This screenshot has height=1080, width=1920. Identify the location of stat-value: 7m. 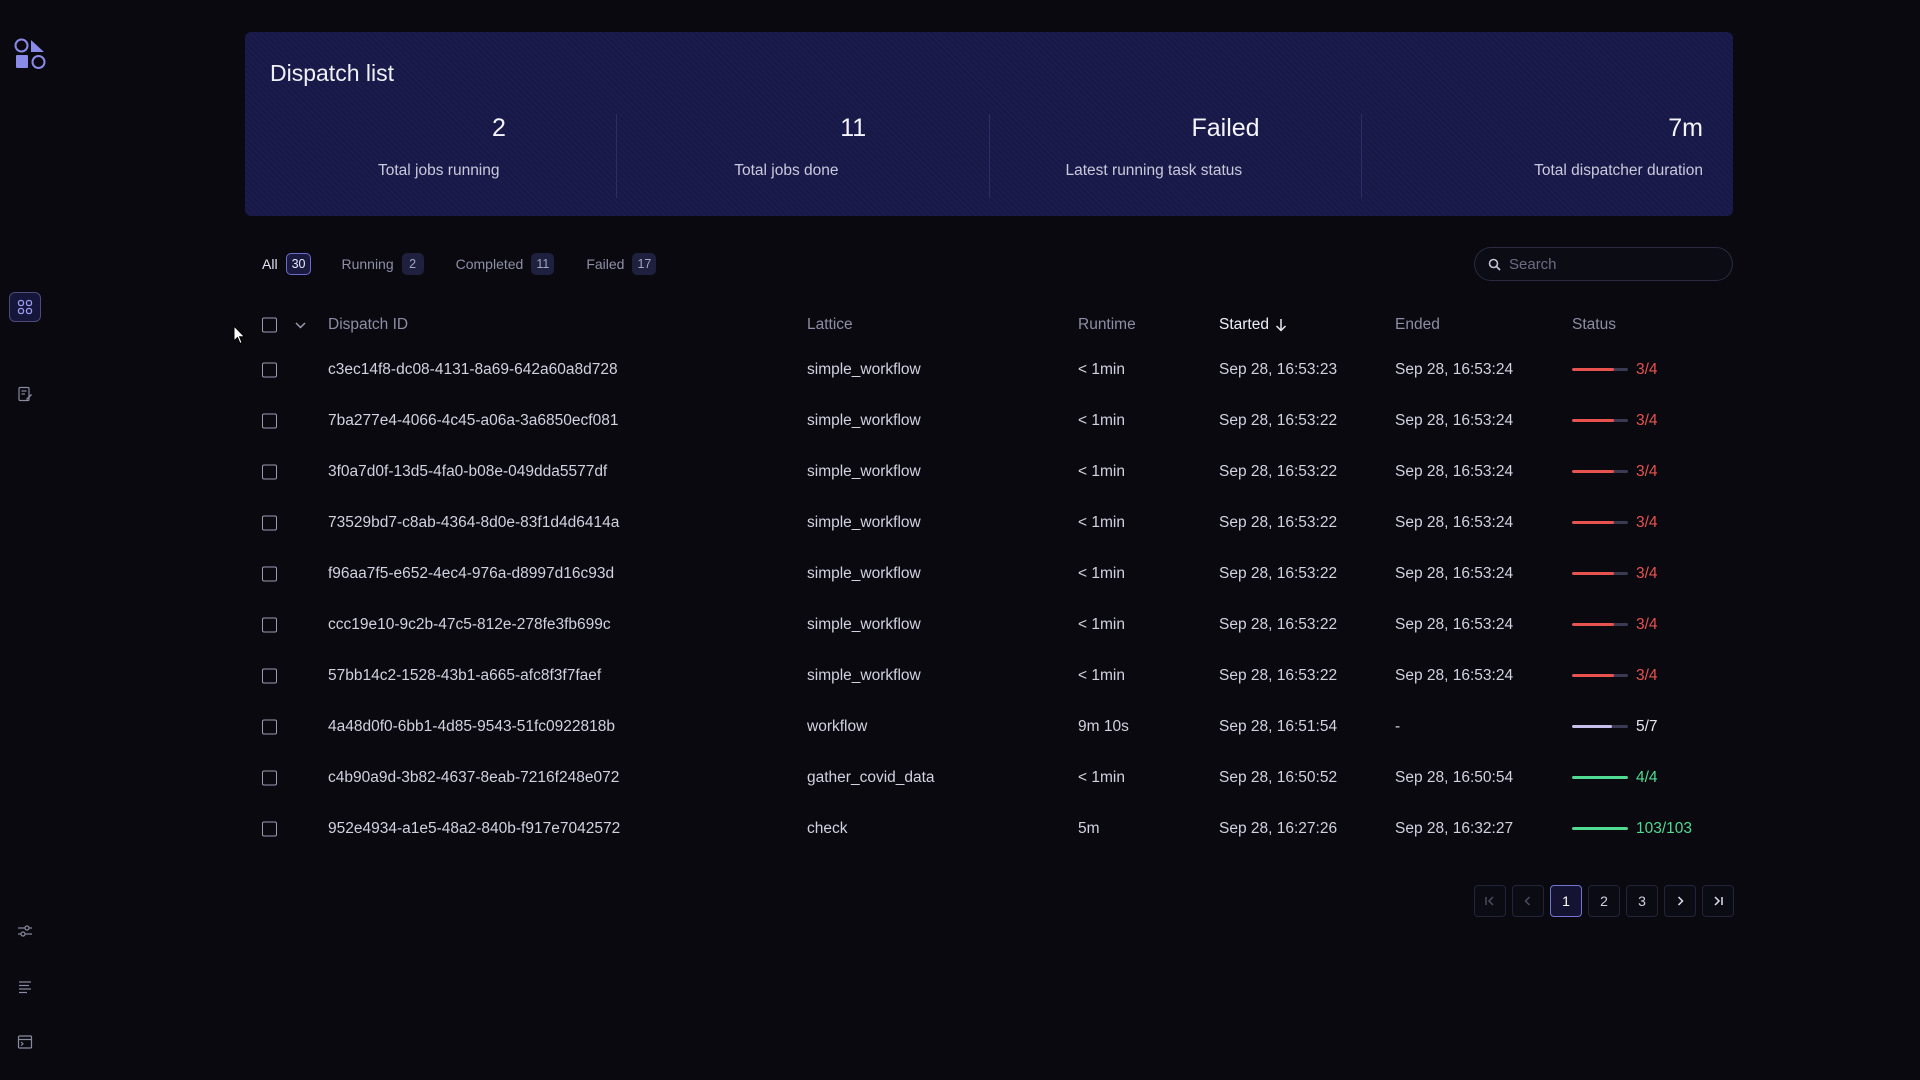
(1685, 128).